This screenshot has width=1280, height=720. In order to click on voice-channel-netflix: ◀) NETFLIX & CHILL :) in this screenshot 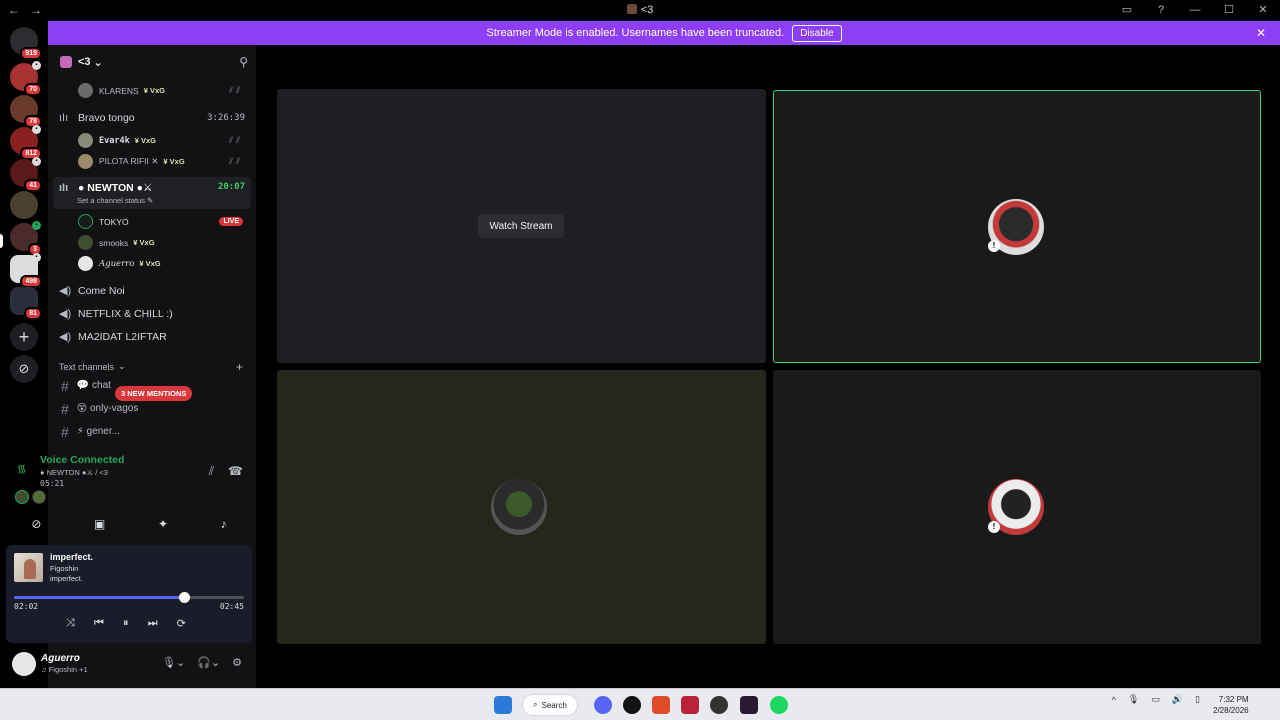, I will do `click(152, 313)`.